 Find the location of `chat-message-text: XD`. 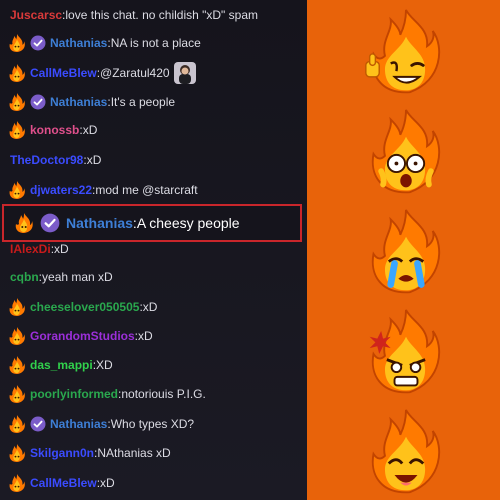

chat-message-text: XD is located at coordinates (104, 365).